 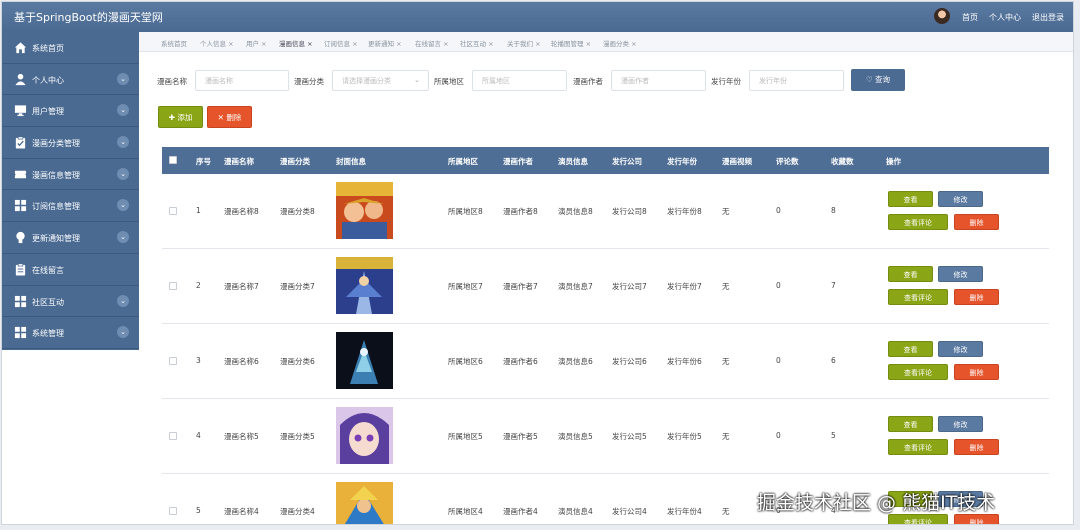 I want to click on tab: 轮播图管理 ×, so click(x=571, y=43).